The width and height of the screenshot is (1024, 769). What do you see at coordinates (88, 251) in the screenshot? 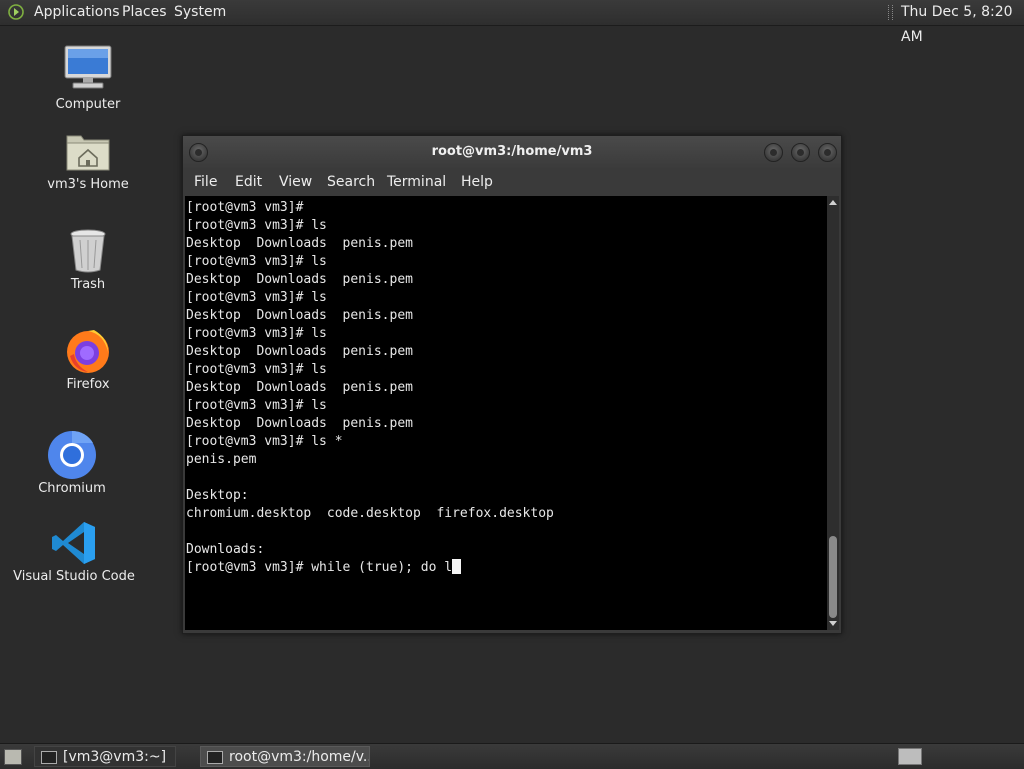
I see `trash-icon` at bounding box center [88, 251].